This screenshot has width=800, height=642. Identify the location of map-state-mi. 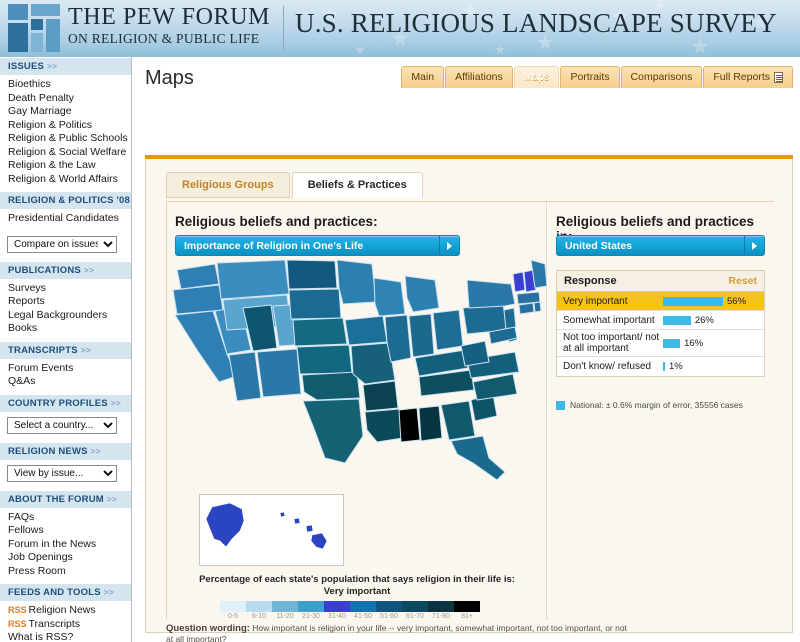
(422, 294).